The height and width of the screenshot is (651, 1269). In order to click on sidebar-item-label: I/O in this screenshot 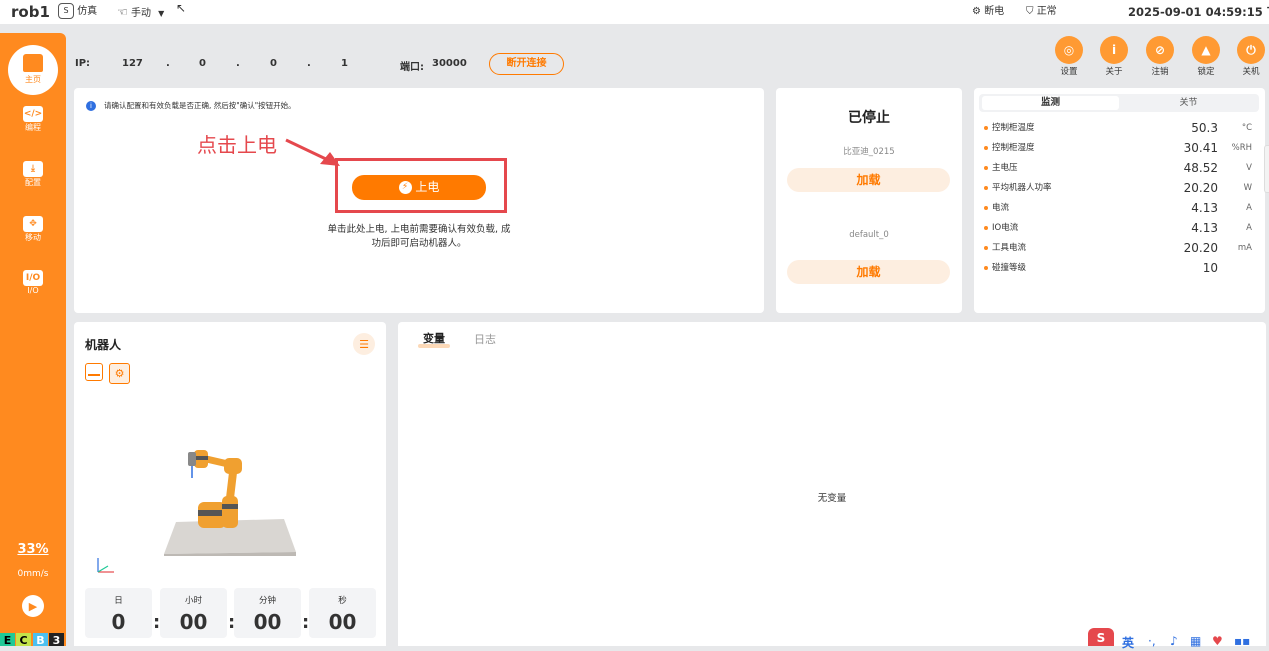, I will do `click(33, 290)`.